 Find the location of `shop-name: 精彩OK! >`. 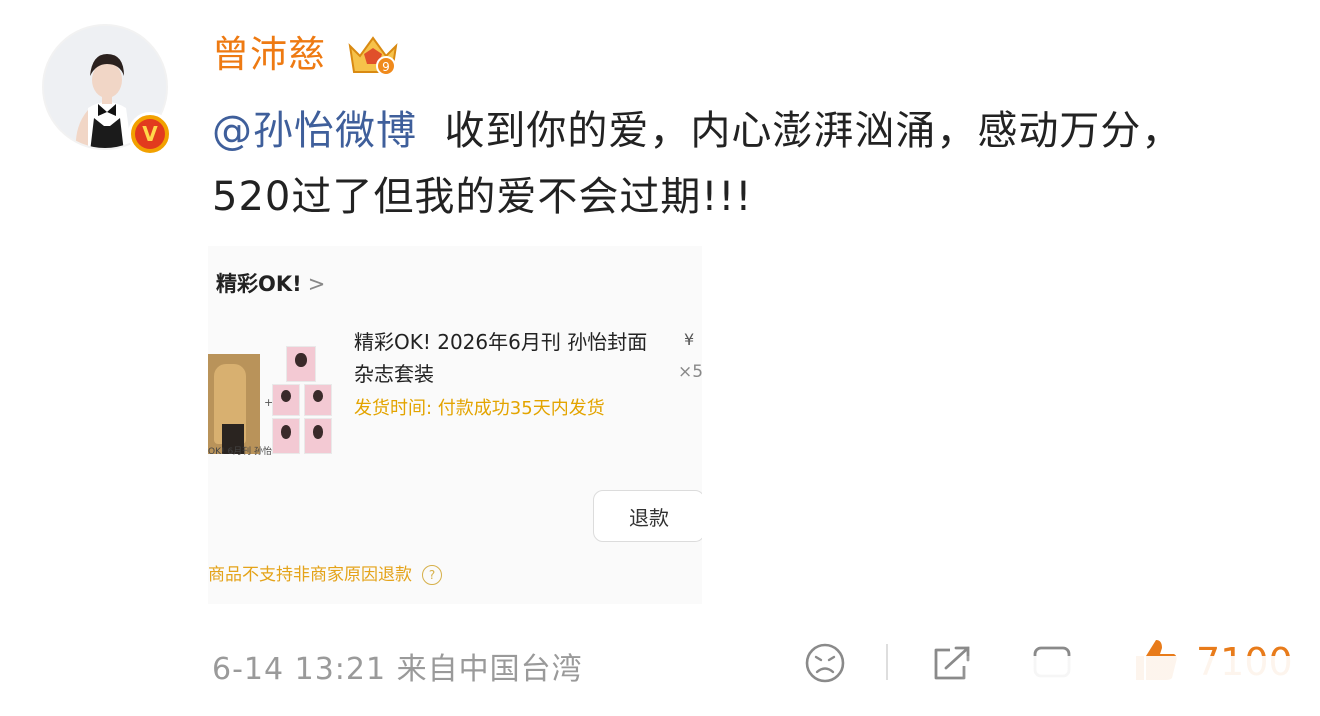

shop-name: 精彩OK! > is located at coordinates (270, 283).